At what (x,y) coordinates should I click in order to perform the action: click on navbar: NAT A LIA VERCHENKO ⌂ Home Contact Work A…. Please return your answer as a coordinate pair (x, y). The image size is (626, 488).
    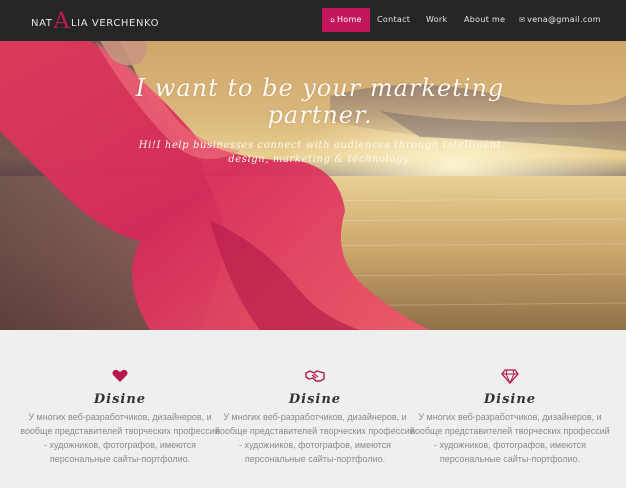
    Looking at the image, I should click on (313, 20).